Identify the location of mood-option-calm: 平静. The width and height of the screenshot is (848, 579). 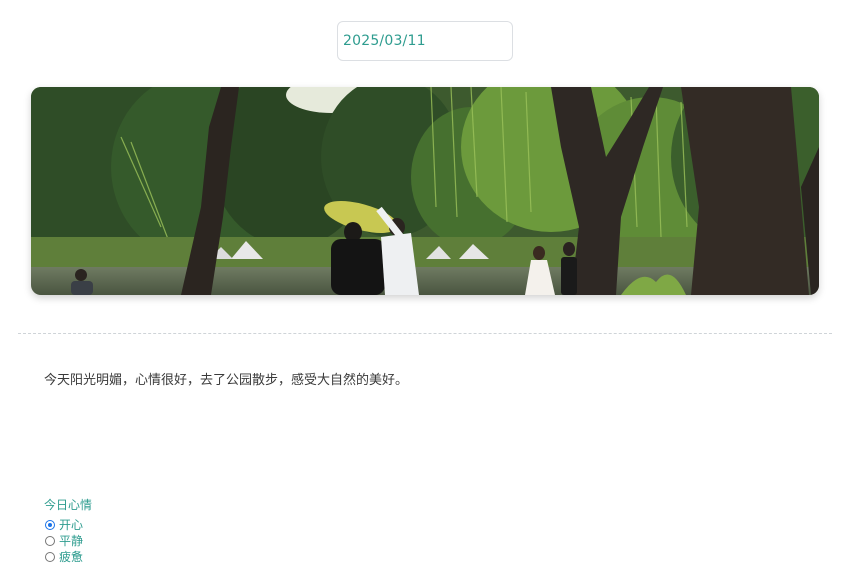
(63, 541).